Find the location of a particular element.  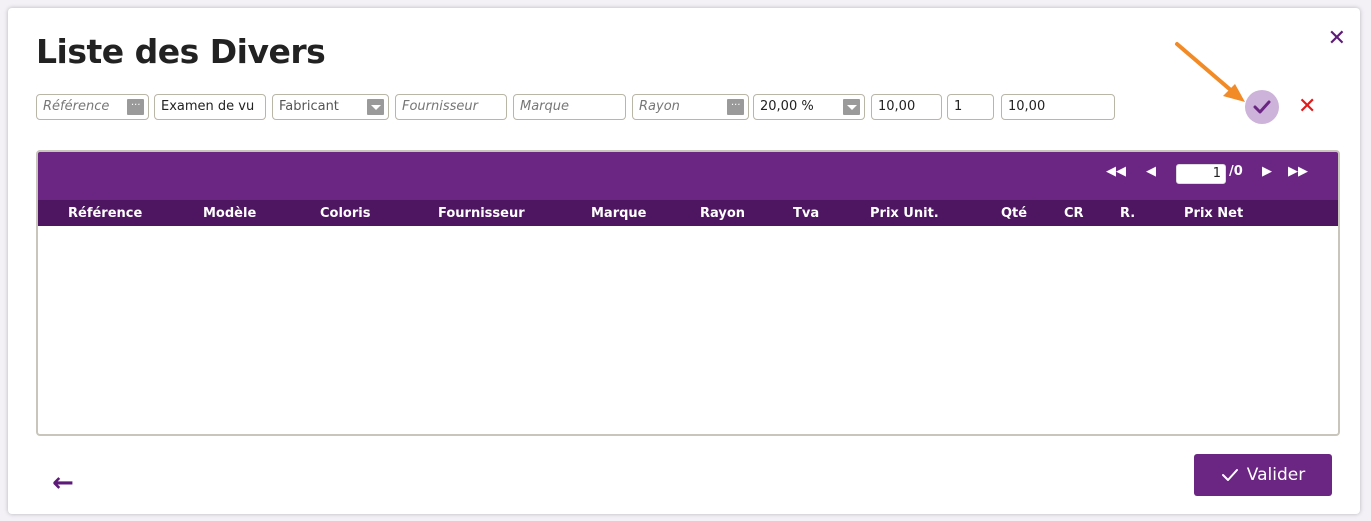

column-header: Fournisseur is located at coordinates (481, 213).